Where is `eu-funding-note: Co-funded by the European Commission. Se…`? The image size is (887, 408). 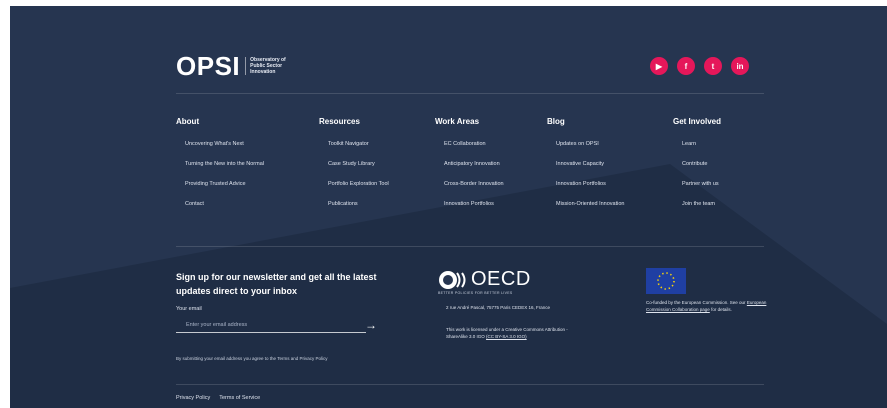 eu-funding-note: Co-funded by the European Commission. Se… is located at coordinates (708, 306).